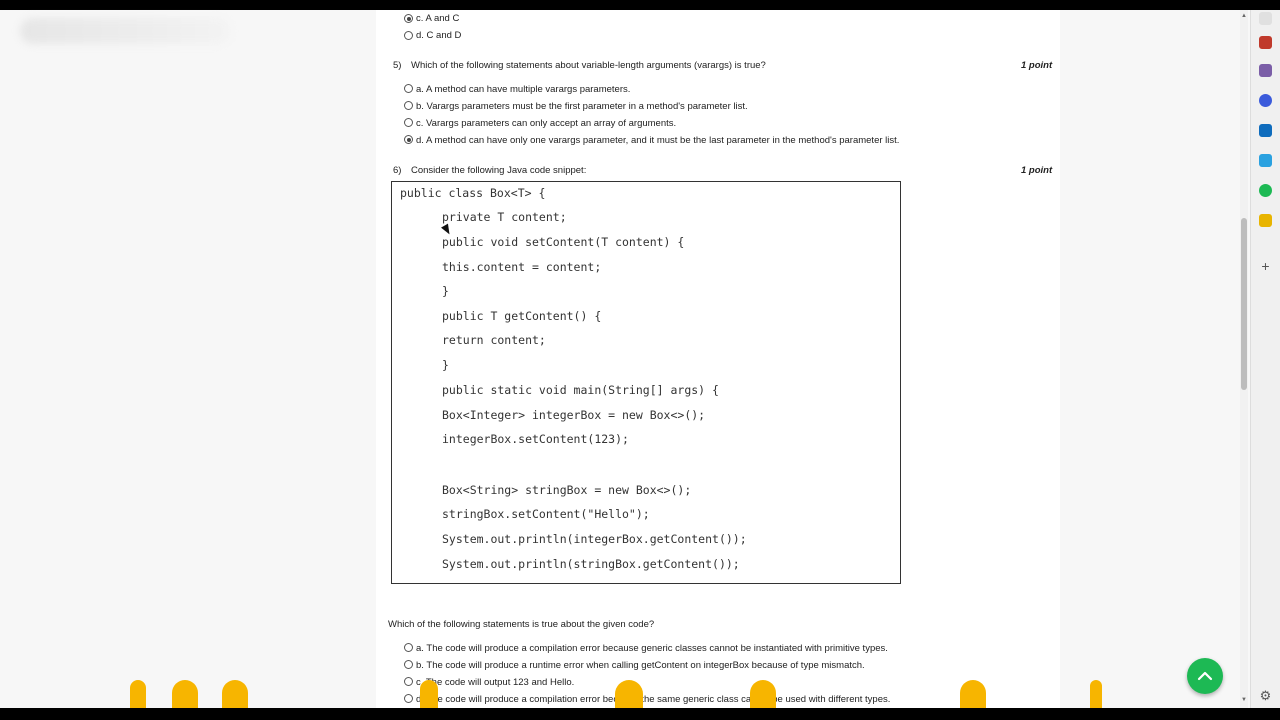 Image resolution: width=1280 pixels, height=720 pixels. Describe the element at coordinates (408, 35) in the screenshot. I see `radio-prev-d` at that location.